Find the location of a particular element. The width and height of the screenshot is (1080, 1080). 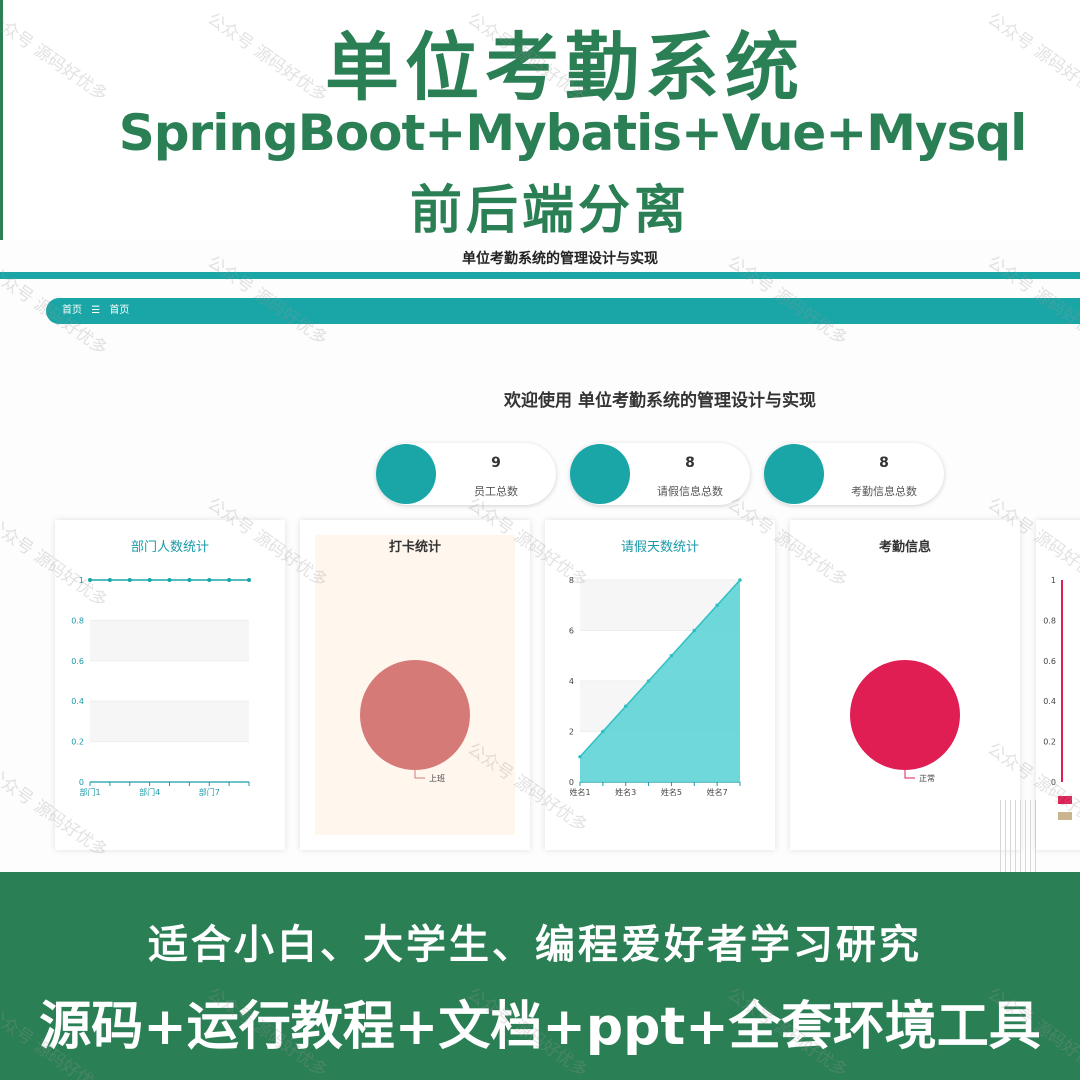

slice-label: 上班 is located at coordinates (437, 778).